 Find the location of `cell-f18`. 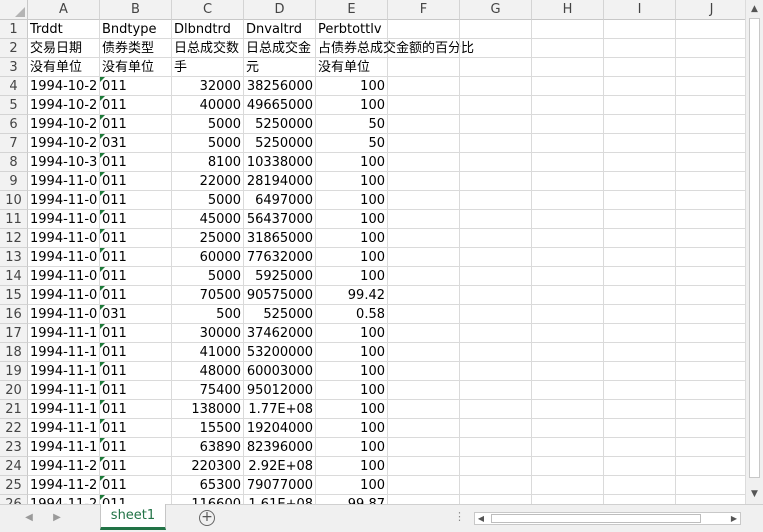

cell-f18 is located at coordinates (424, 352).